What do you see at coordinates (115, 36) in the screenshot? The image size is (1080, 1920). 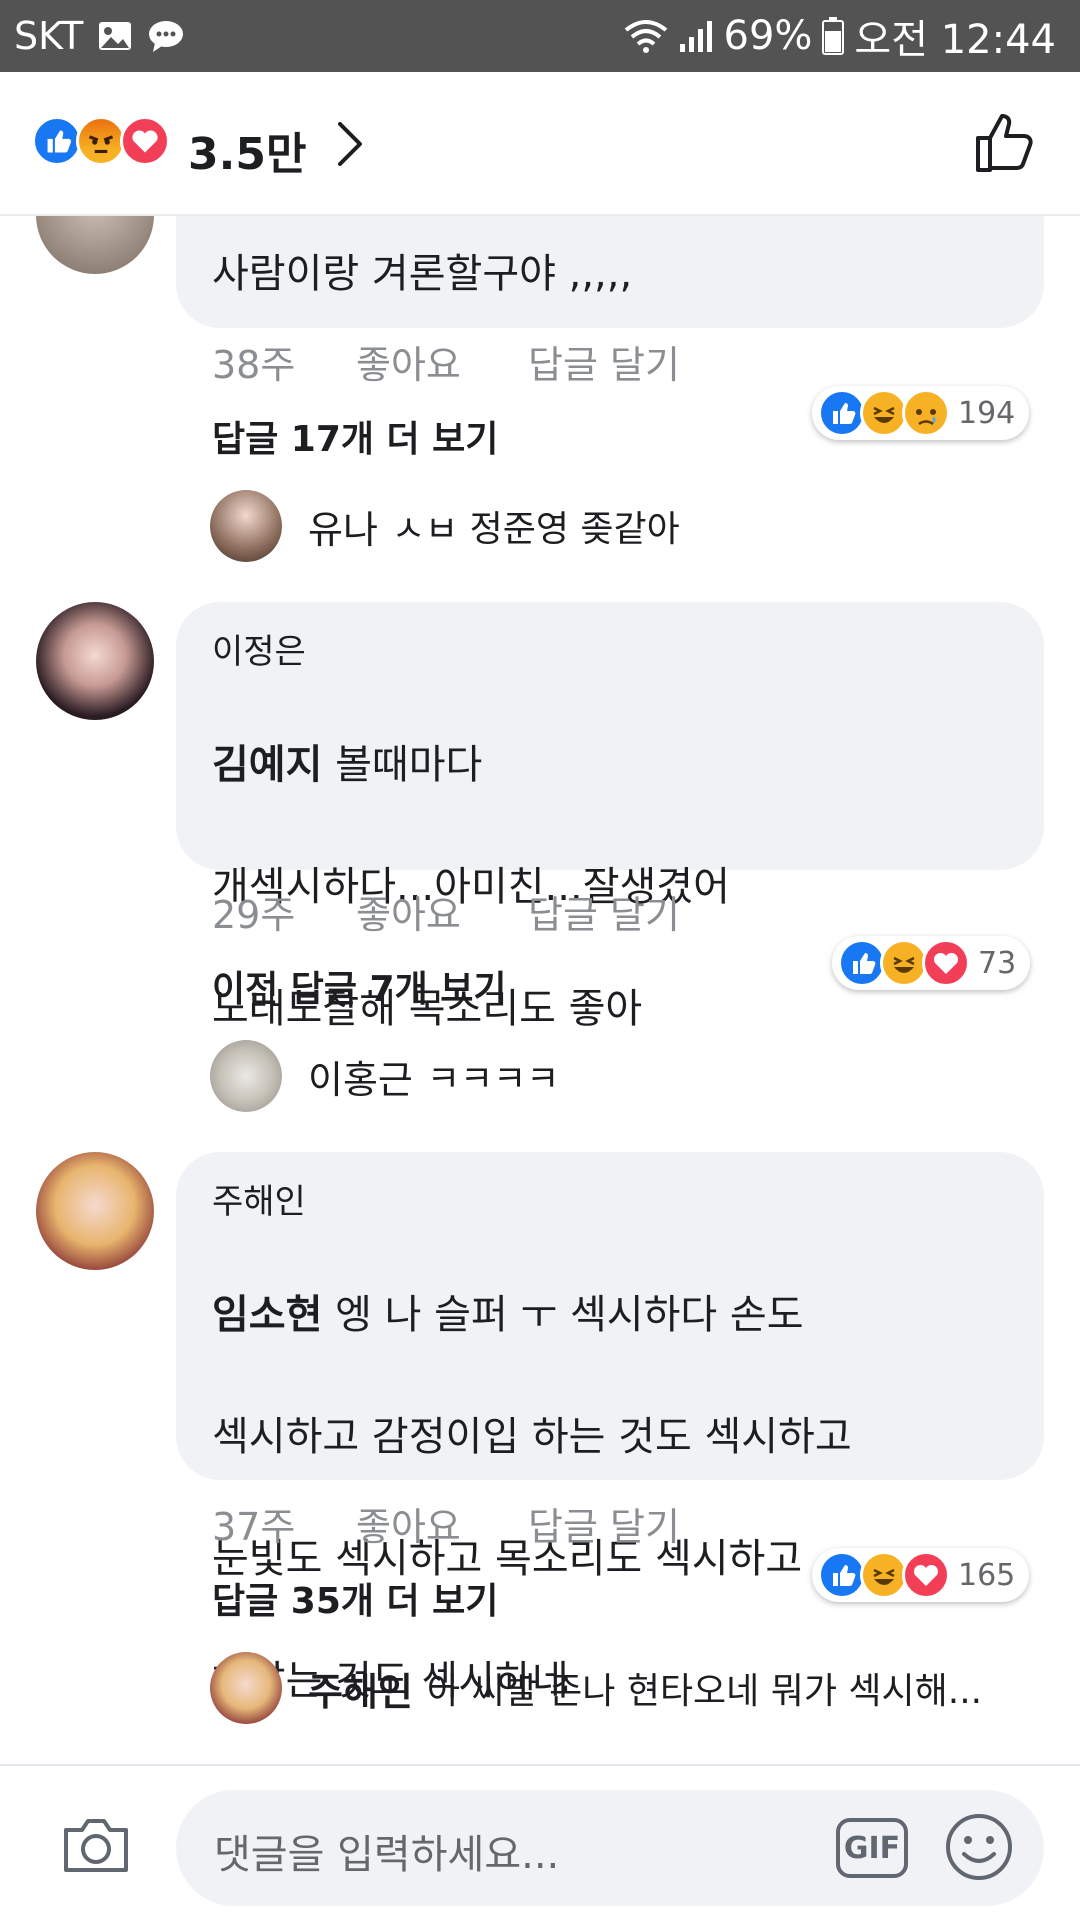 I see `image-icon` at bounding box center [115, 36].